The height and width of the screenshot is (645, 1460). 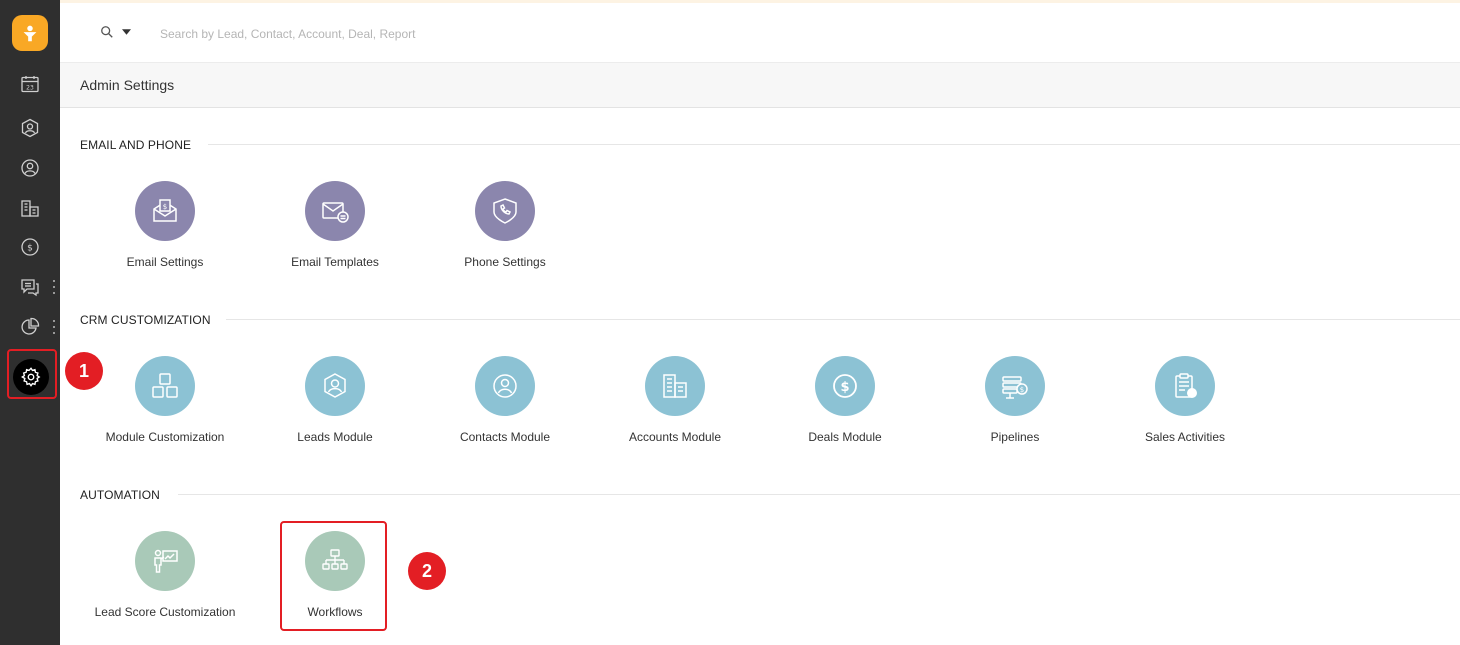 I want to click on logo-icon, so click(x=30, y=33).